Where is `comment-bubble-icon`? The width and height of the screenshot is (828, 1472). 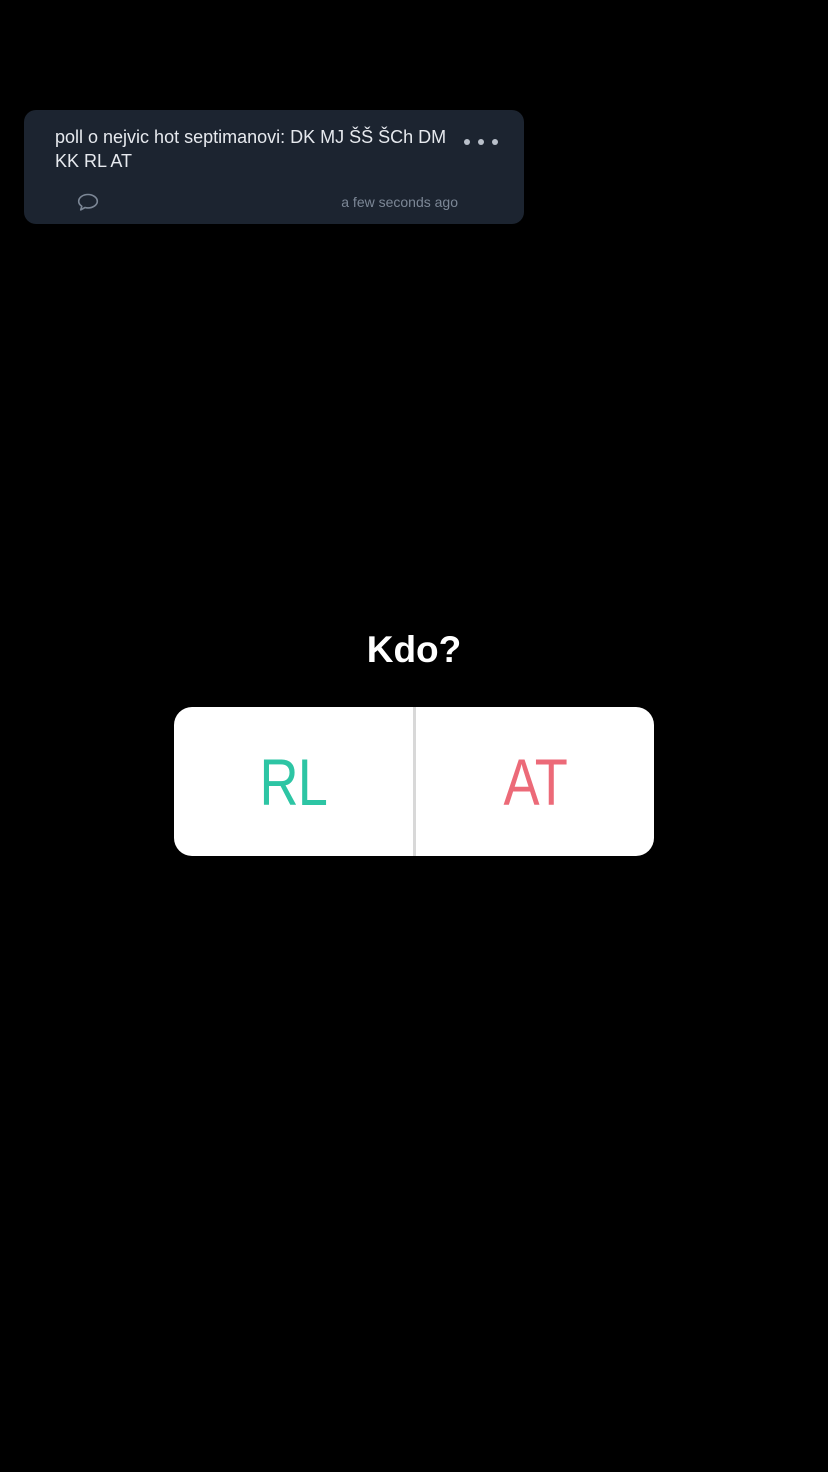 comment-bubble-icon is located at coordinates (88, 202).